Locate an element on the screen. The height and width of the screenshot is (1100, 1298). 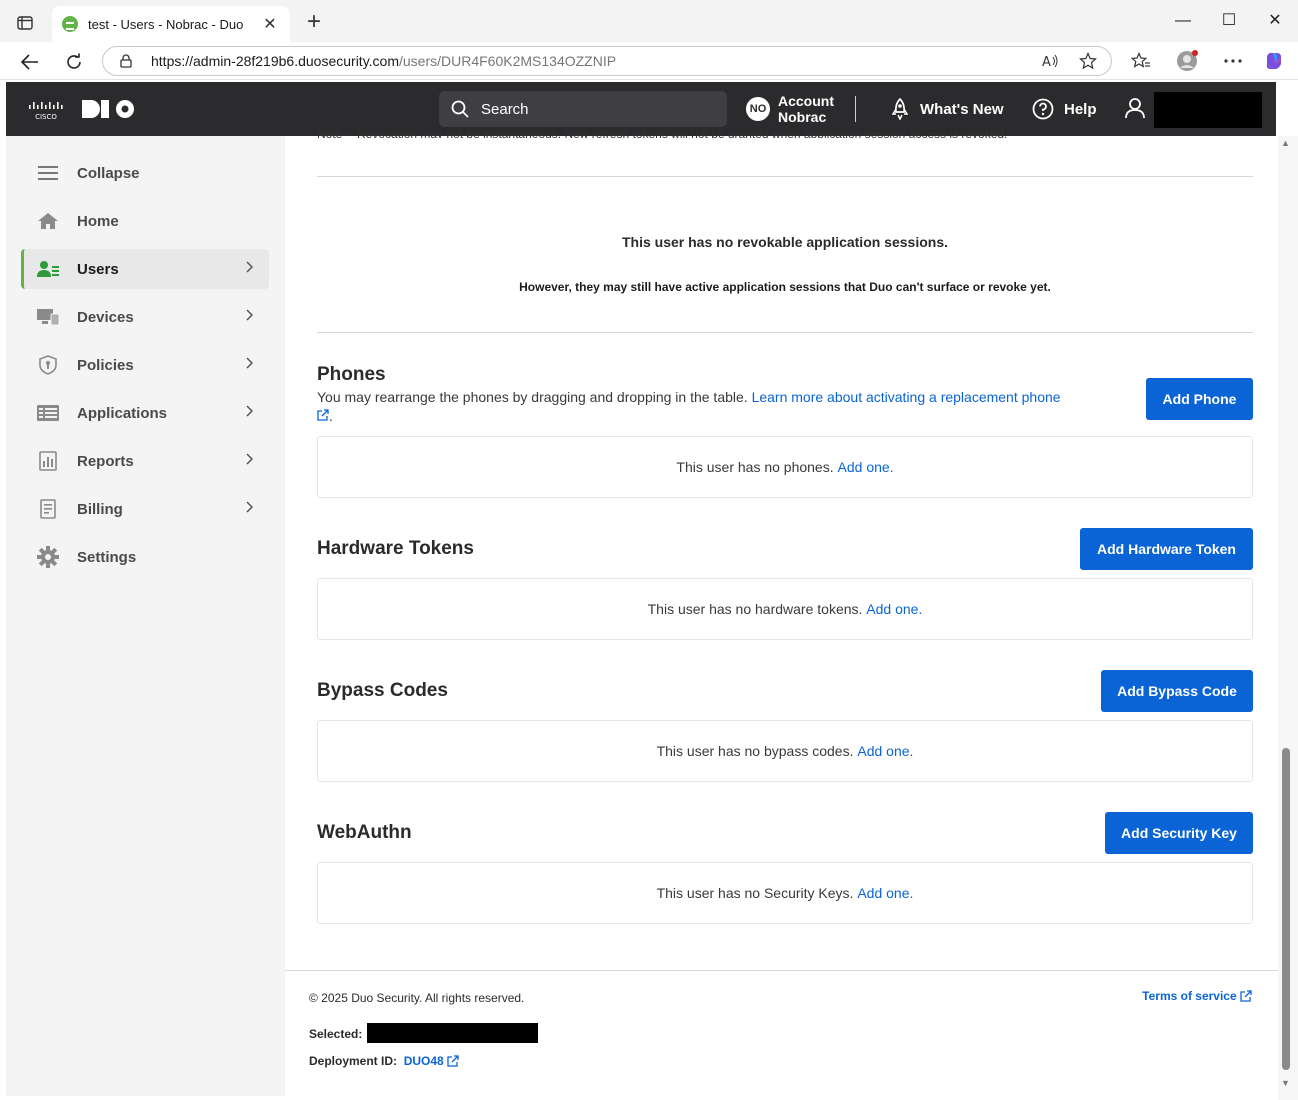
add-security-key-link: Add one. is located at coordinates (885, 893).